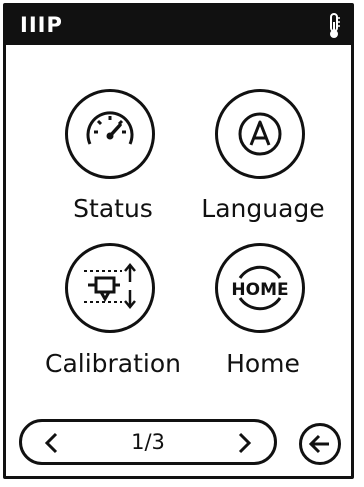 Image resolution: width=364 pixels, height=487 pixels. What do you see at coordinates (244, 443) in the screenshot?
I see `chevron-right-icon` at bounding box center [244, 443].